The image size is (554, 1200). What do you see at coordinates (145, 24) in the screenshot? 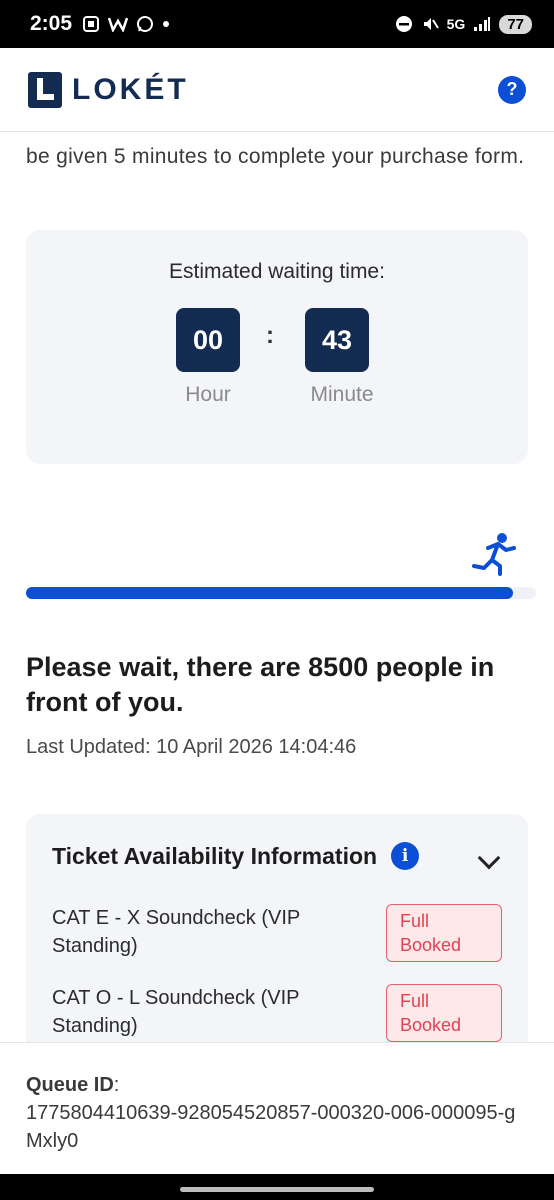
I see `whatsapp-icon` at bounding box center [145, 24].